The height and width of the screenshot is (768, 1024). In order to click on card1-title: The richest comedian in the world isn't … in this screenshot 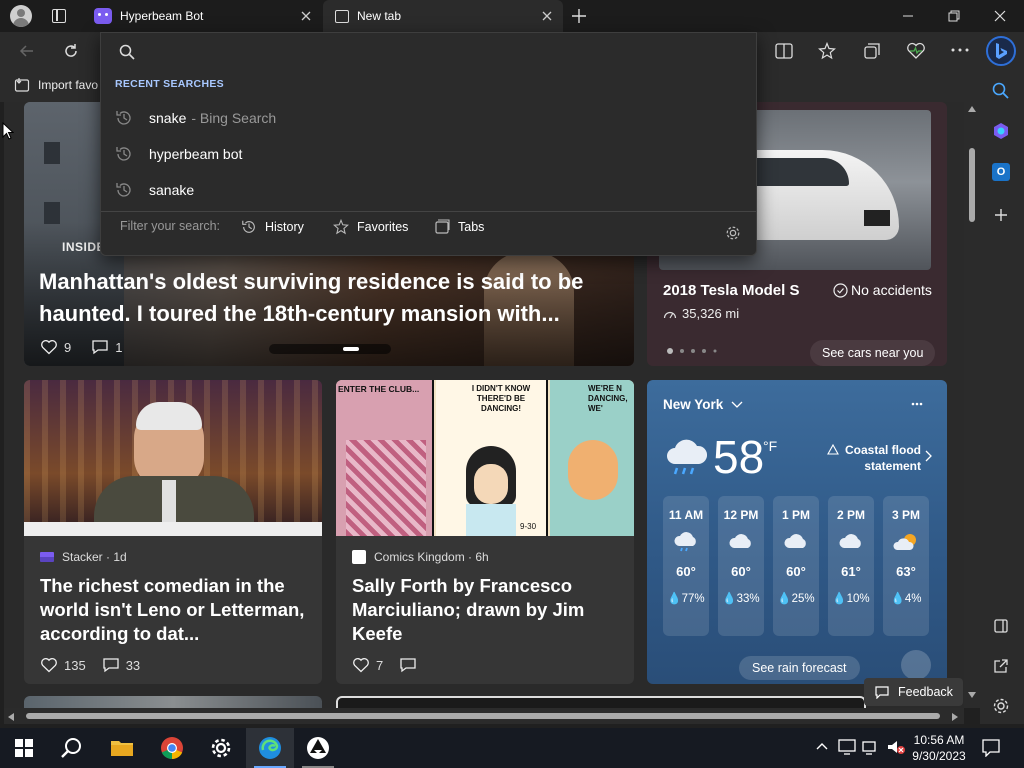, I will do `click(176, 610)`.